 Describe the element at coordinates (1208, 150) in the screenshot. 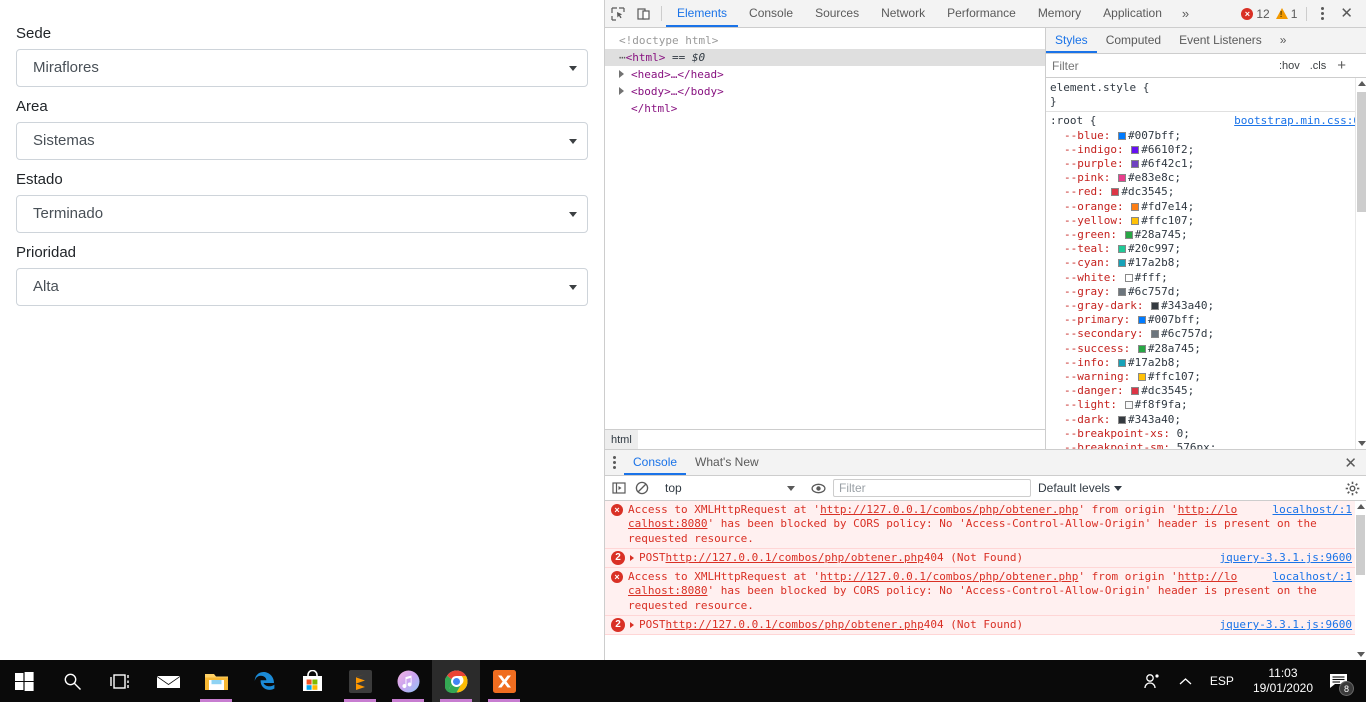

I see `css-variable-row: --indigo: #6610f2;` at that location.